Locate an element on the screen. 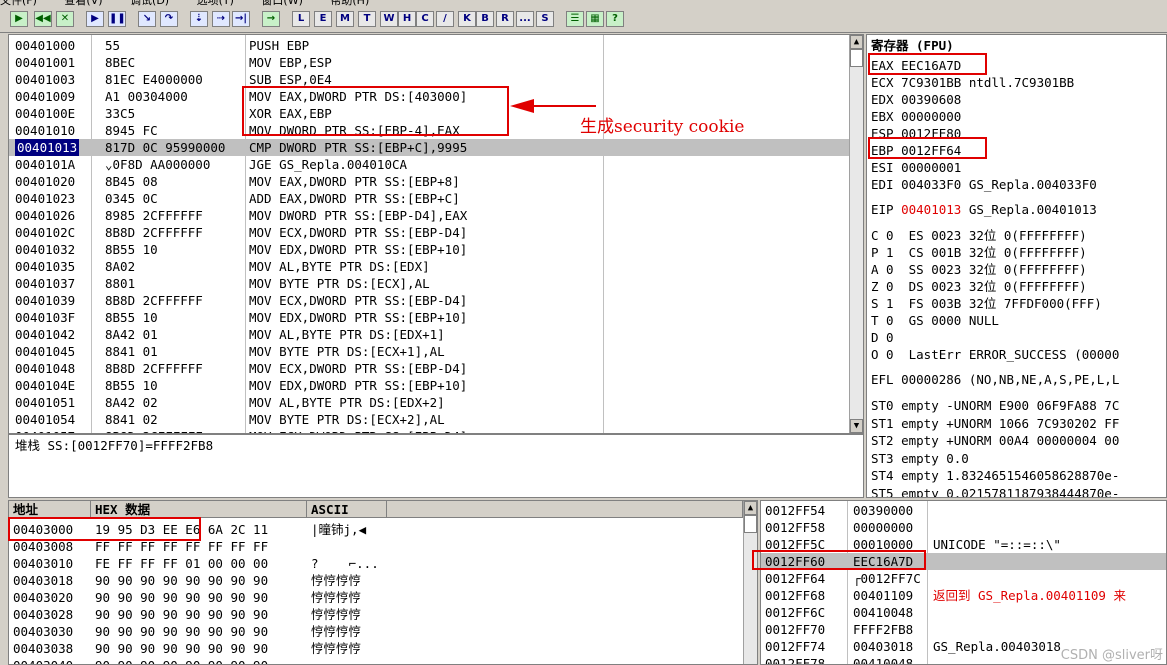 The image size is (1167, 665). toolbar-button-r: R is located at coordinates (505, 19).